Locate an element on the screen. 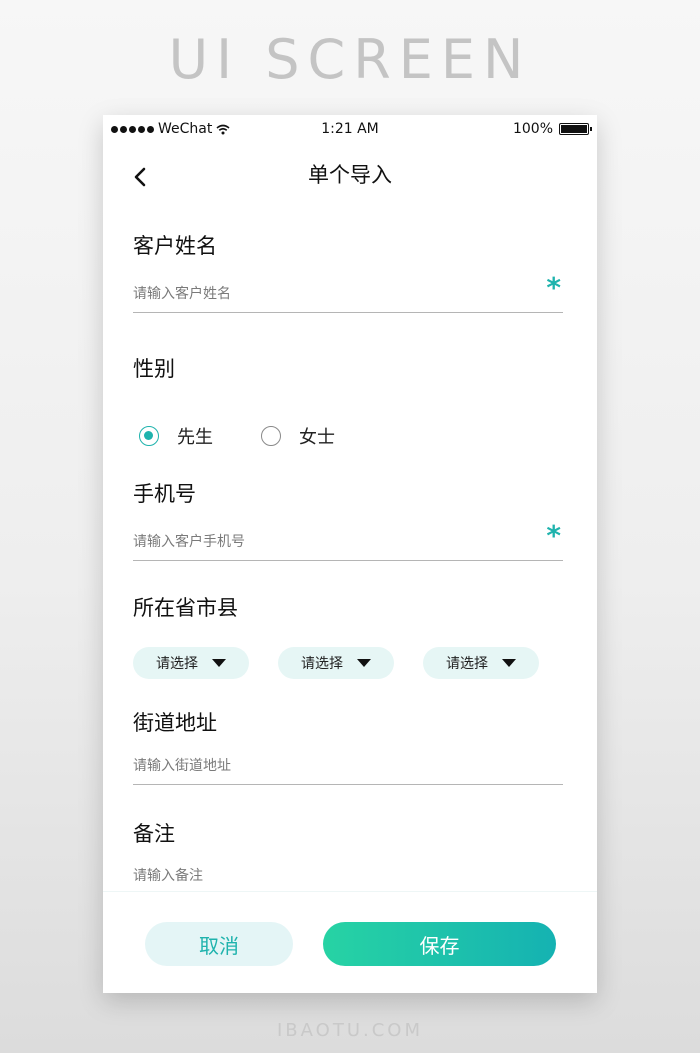  name-field-row: * is located at coordinates (348, 292).